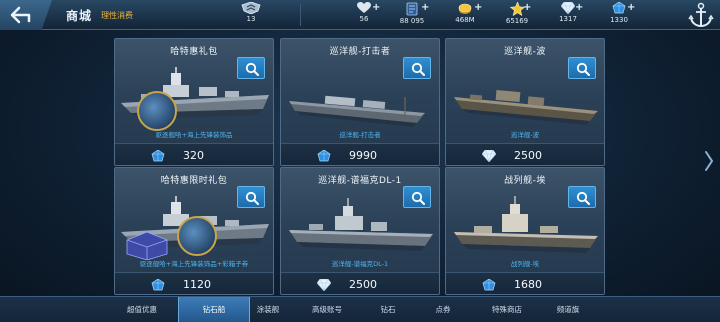 The height and width of the screenshot is (322, 720). I want to click on add-gem-button: +, so click(631, 7).